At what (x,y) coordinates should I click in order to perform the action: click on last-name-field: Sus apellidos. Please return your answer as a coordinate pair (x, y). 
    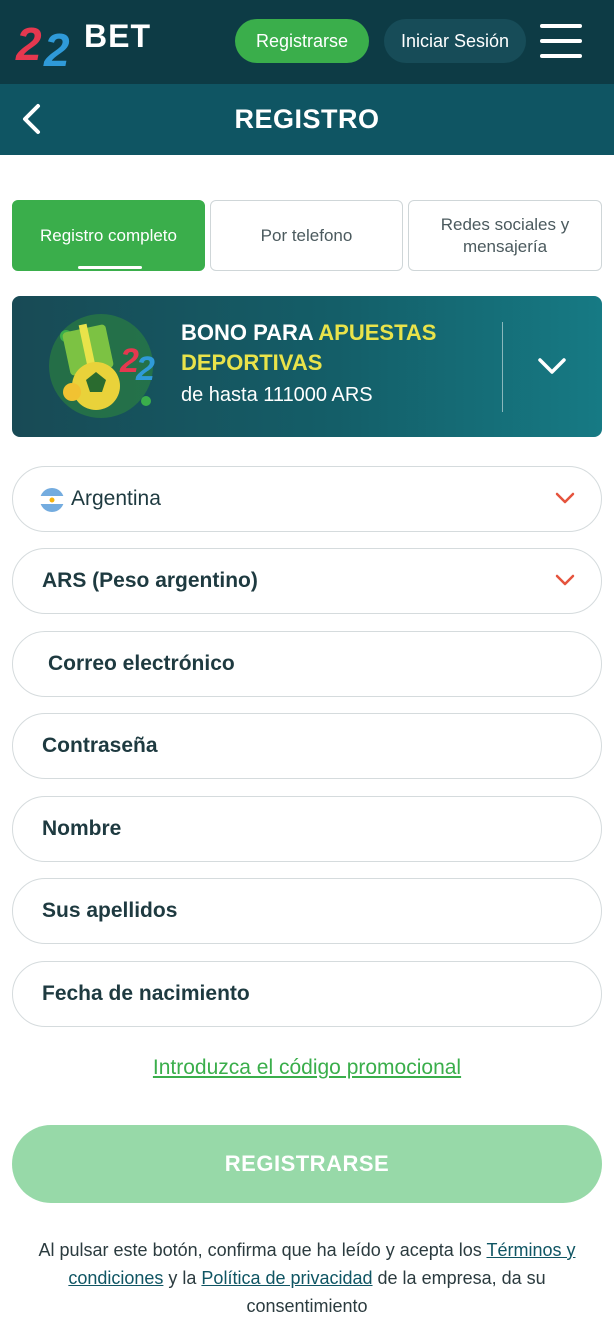
    Looking at the image, I should click on (307, 911).